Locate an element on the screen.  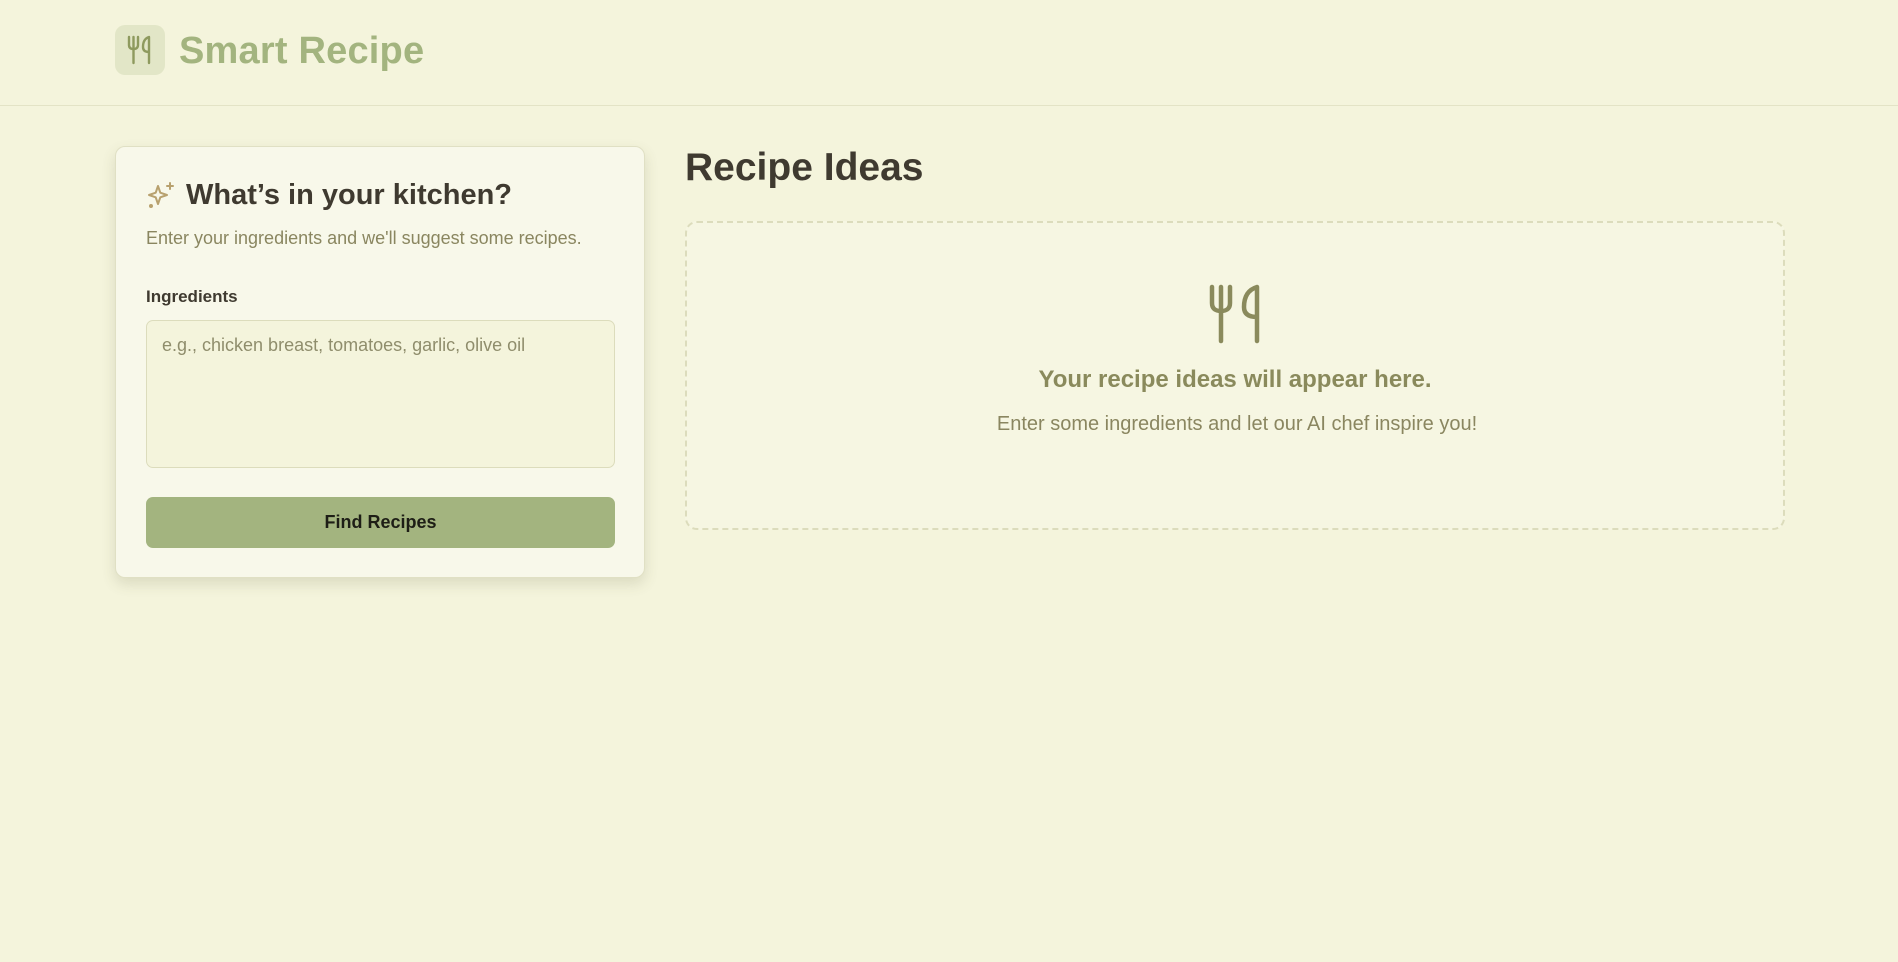
card-title-row: What’s in your kitchen? is located at coordinates (329, 195).